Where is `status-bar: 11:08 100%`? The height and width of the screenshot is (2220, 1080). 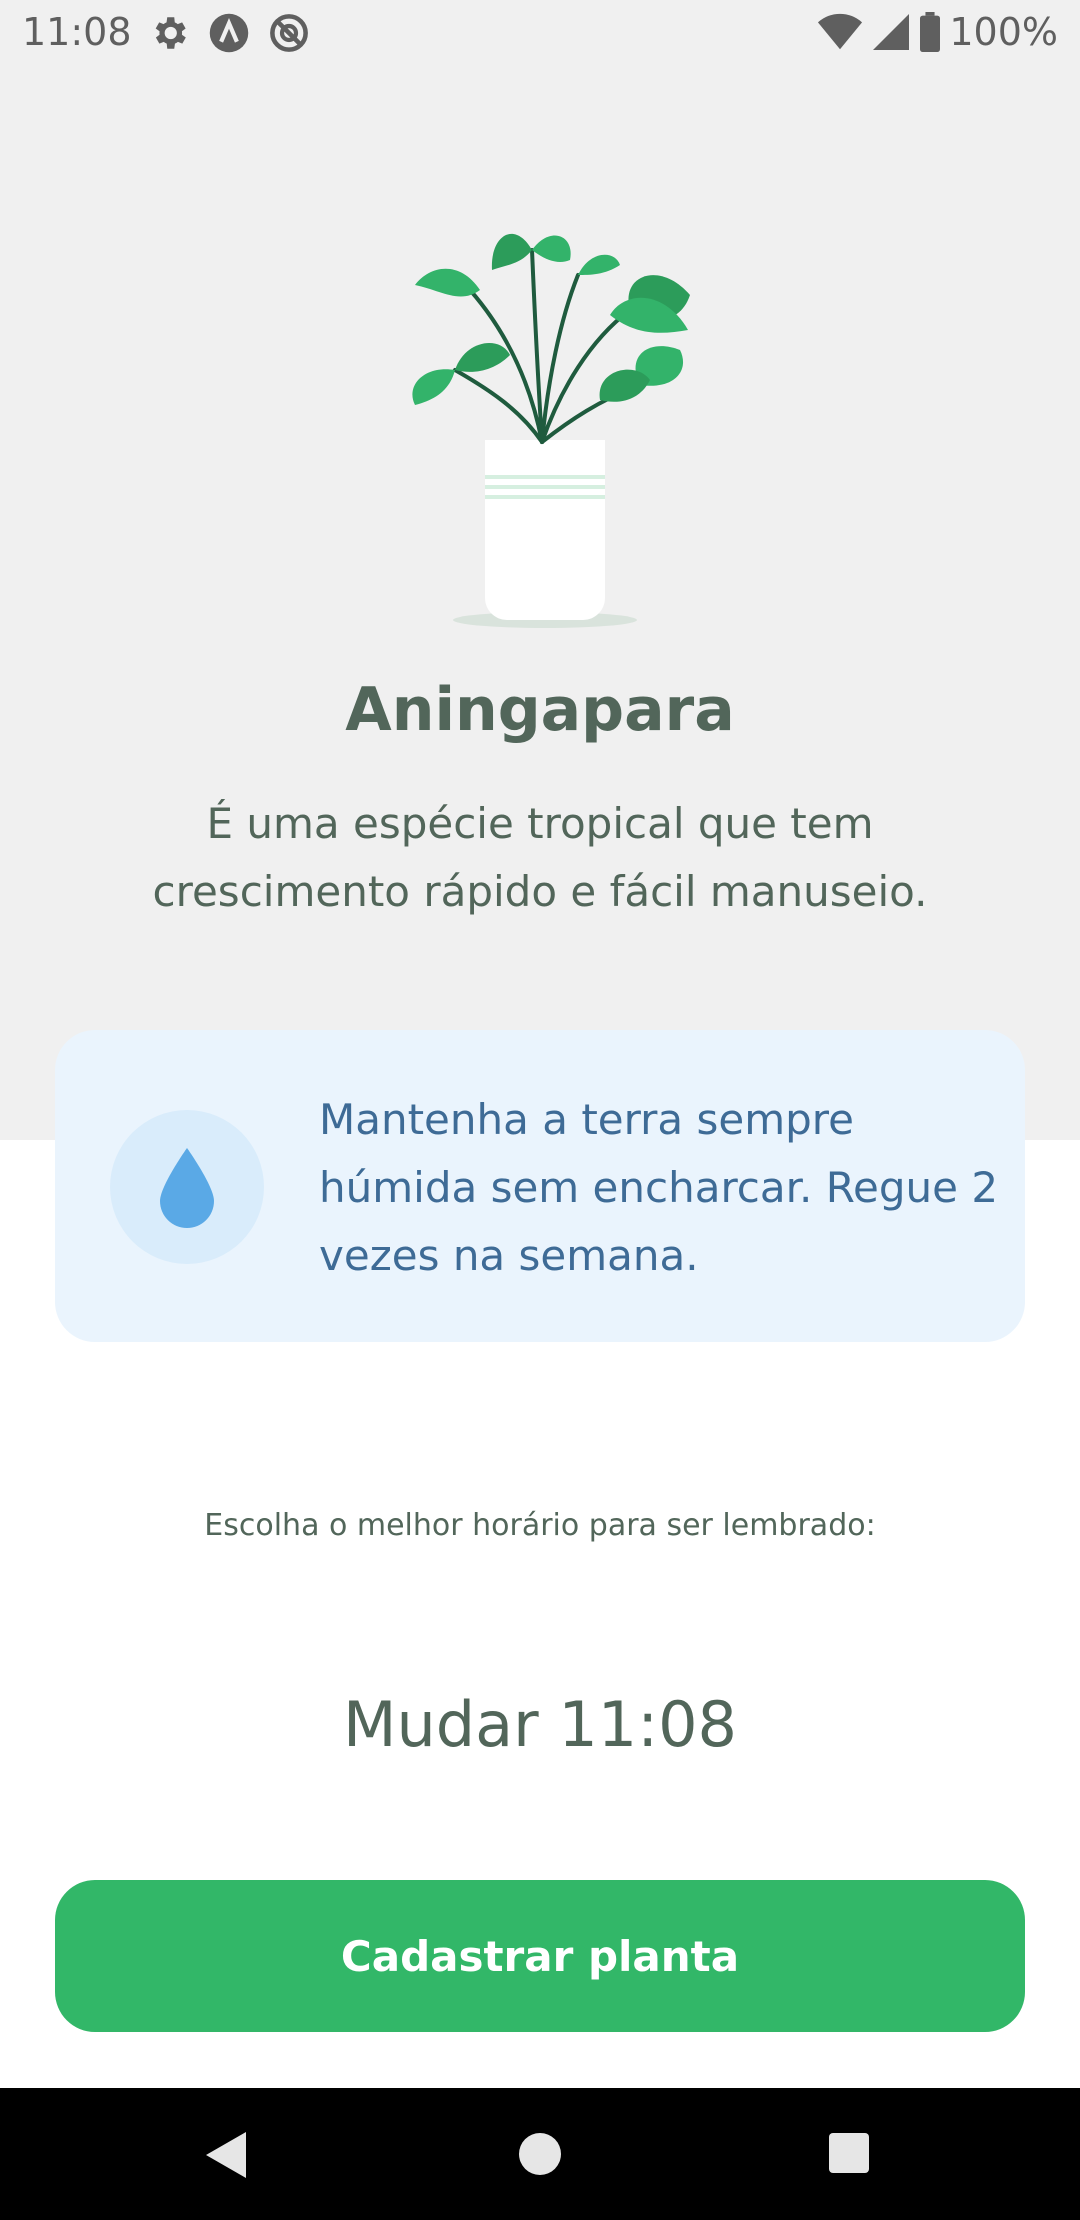
status-bar: 11:08 100% is located at coordinates (540, 33).